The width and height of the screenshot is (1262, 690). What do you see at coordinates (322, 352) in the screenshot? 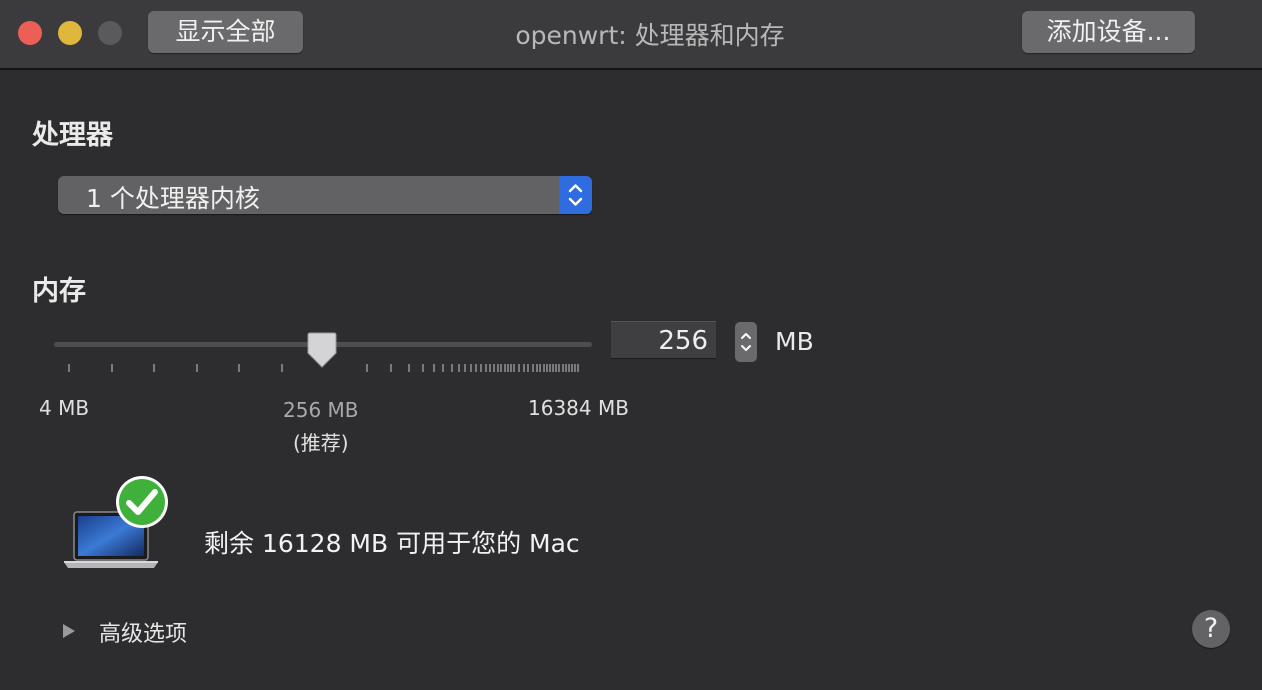
I see `slider-thumb-icon` at bounding box center [322, 352].